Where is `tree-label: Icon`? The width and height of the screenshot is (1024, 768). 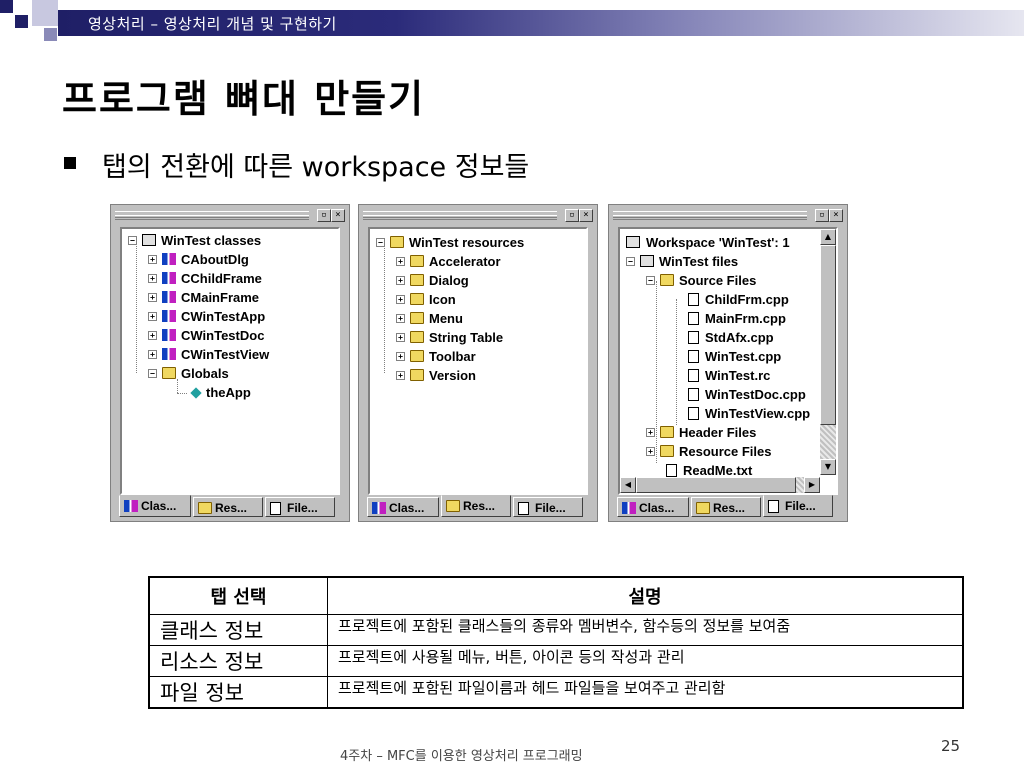
tree-label: Icon is located at coordinates (442, 299).